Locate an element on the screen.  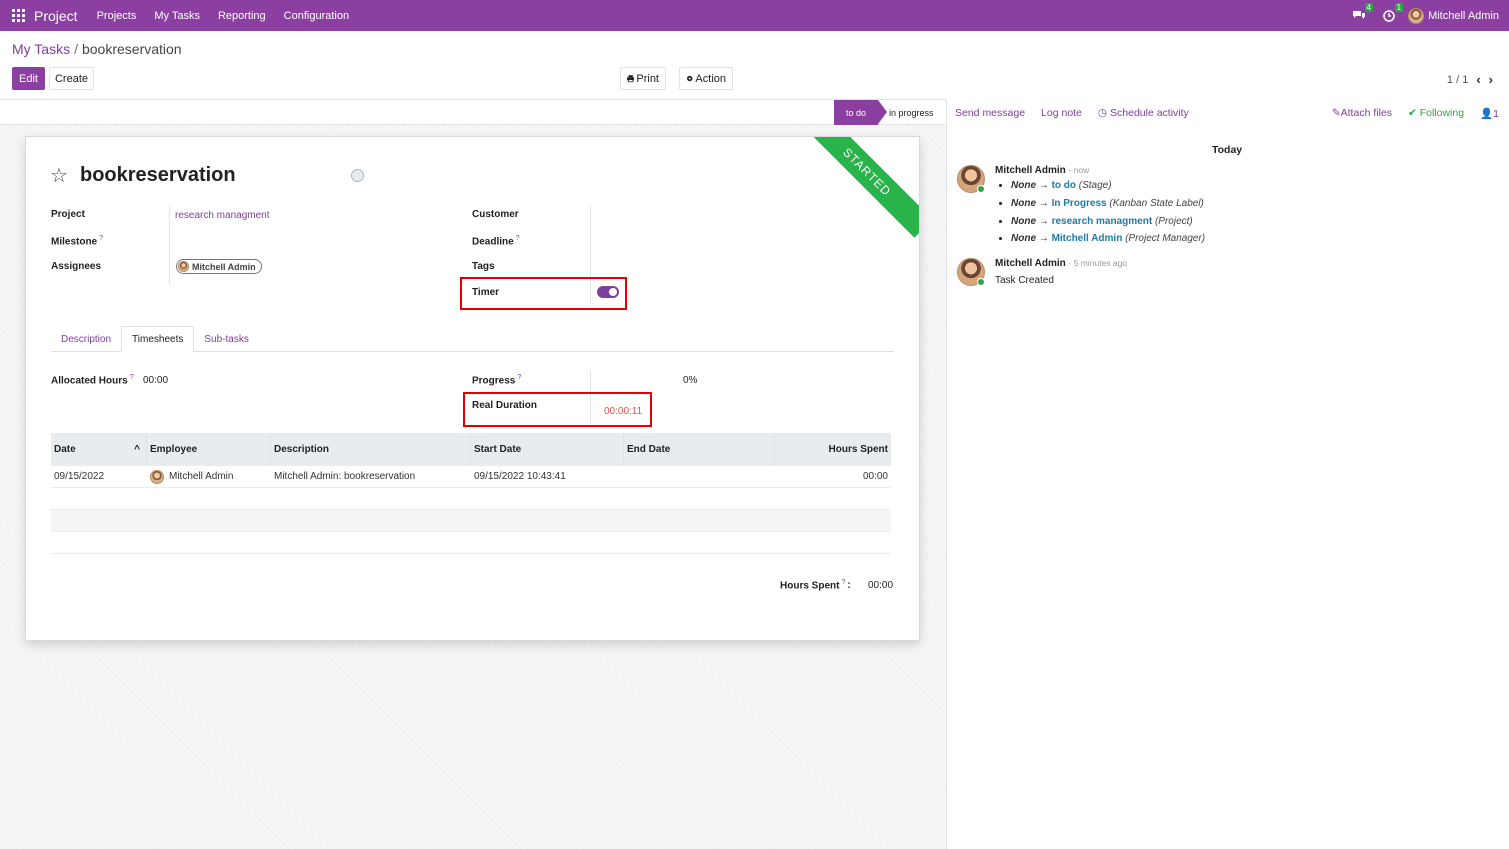
send-message-button: Send message is located at coordinates (990, 113).